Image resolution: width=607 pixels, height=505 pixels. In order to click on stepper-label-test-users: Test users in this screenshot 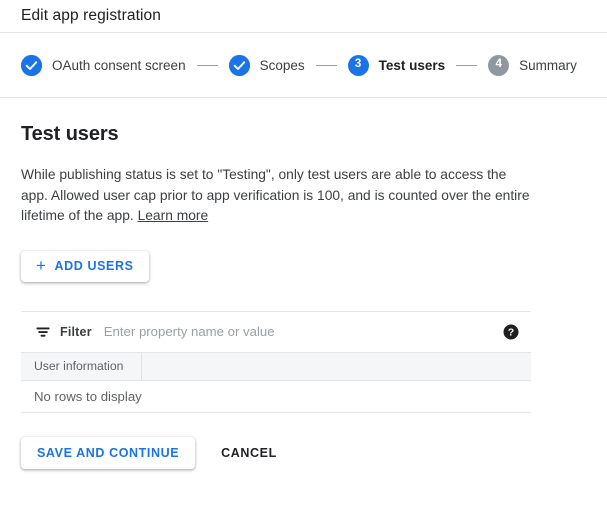, I will do `click(412, 65)`.